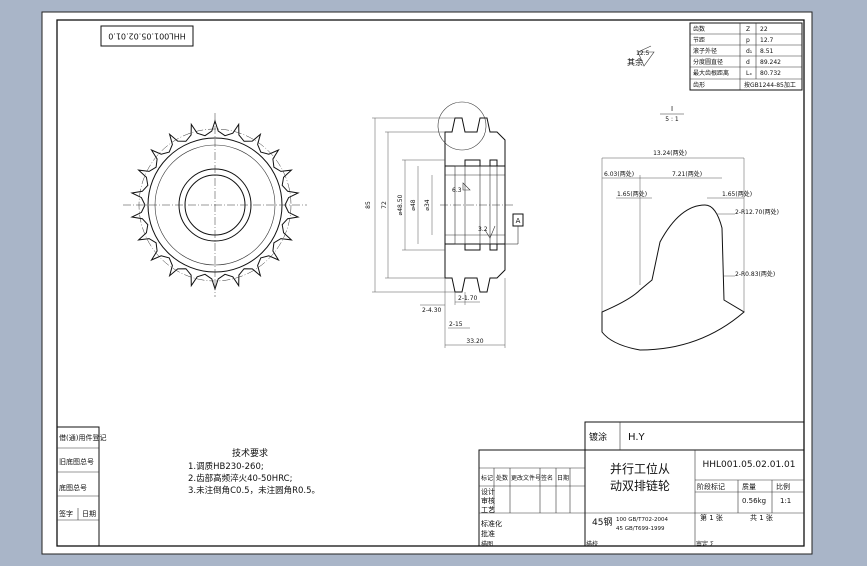  What do you see at coordinates (547, 478) in the screenshot?
I see `rev-h-4: 签名` at bounding box center [547, 478].